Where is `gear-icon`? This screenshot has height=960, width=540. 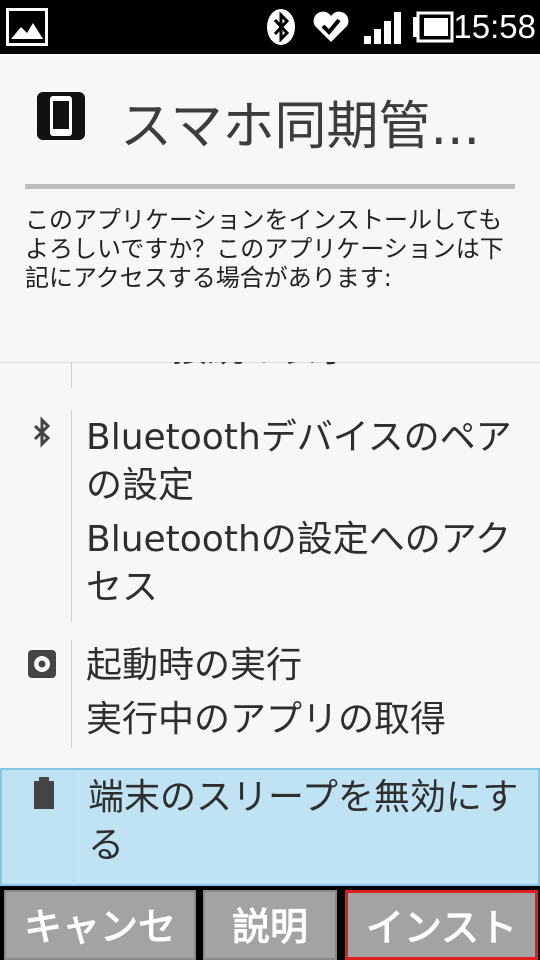
gear-icon is located at coordinates (42, 664).